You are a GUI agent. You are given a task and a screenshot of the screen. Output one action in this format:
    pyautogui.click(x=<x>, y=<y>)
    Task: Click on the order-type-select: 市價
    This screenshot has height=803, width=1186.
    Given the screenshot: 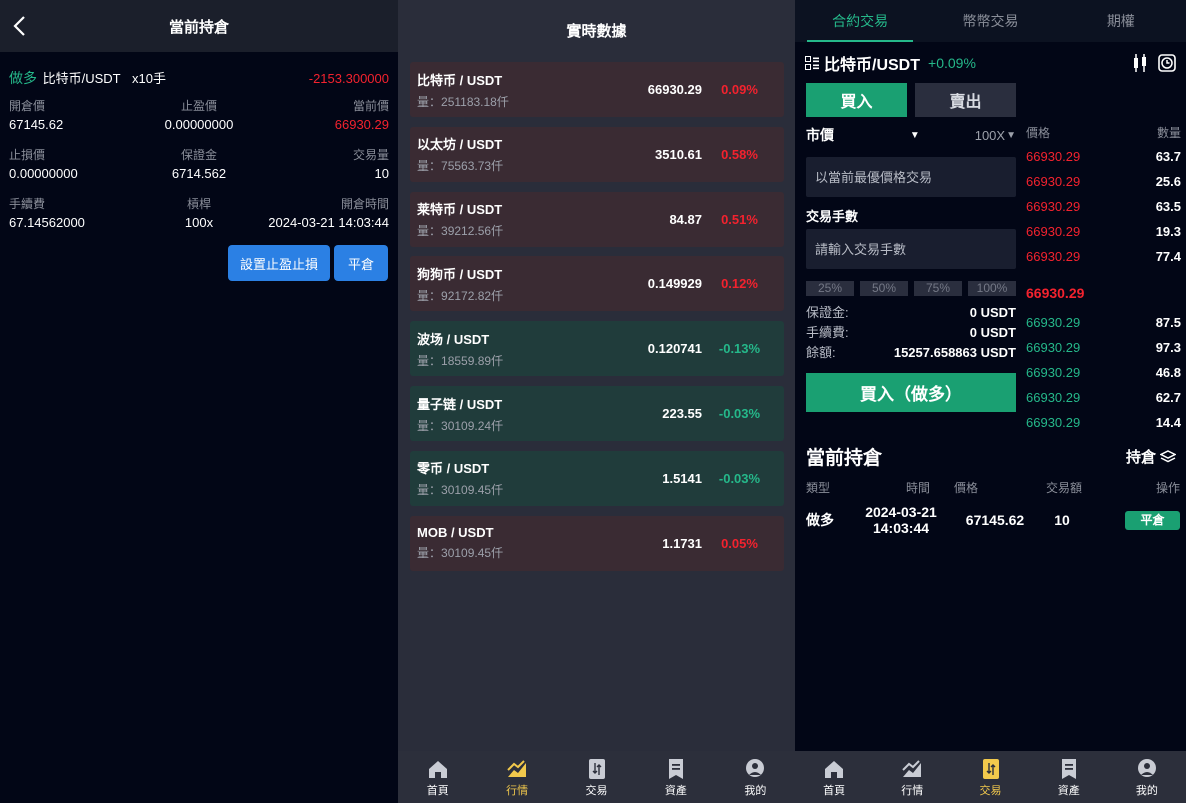 What is the action you would take?
    pyautogui.click(x=820, y=135)
    